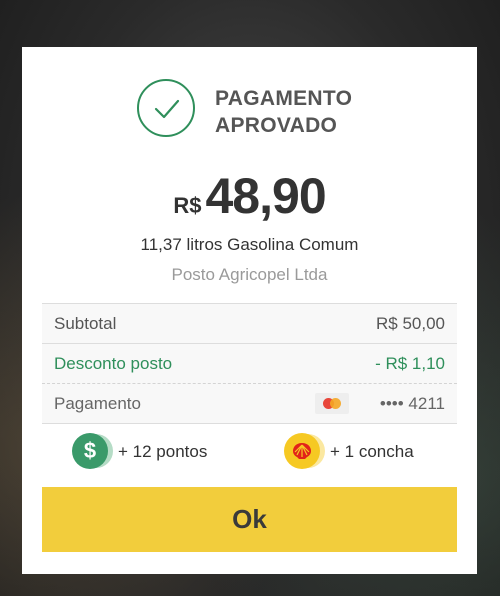 The height and width of the screenshot is (596, 500). I want to click on subtotal-row: Subtotal R$ 50,00, so click(249, 323).